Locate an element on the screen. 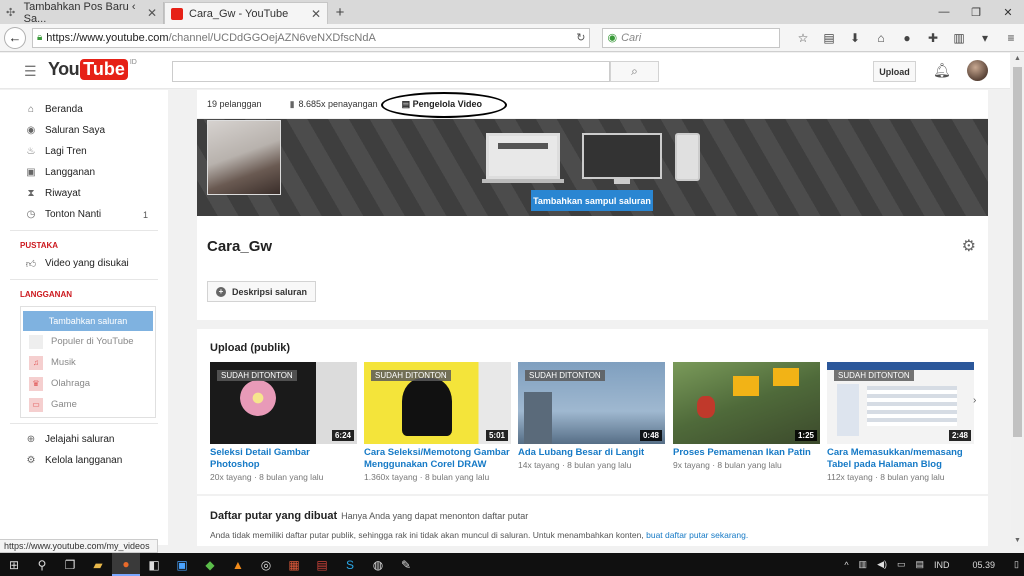 This screenshot has height=576, width=1024. sidebar-item-label: Kelola langganan is located at coordinates (84, 460).